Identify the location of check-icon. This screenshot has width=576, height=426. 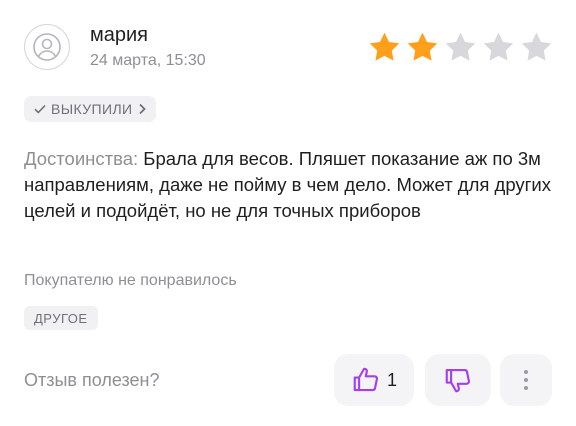
(40, 109).